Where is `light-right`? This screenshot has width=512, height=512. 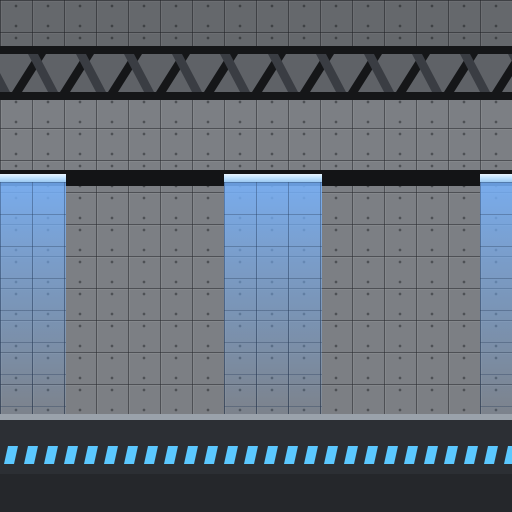 light-right is located at coordinates (496, 296).